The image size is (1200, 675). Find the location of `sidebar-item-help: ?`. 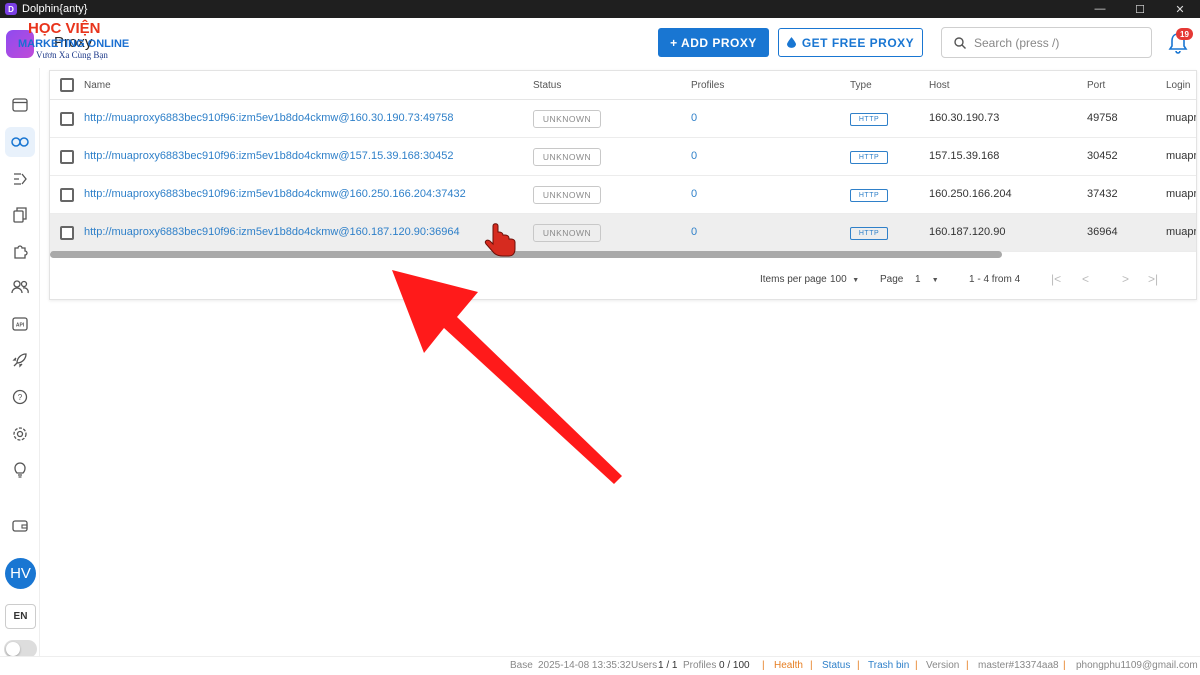

sidebar-item-help: ? is located at coordinates (20, 397).